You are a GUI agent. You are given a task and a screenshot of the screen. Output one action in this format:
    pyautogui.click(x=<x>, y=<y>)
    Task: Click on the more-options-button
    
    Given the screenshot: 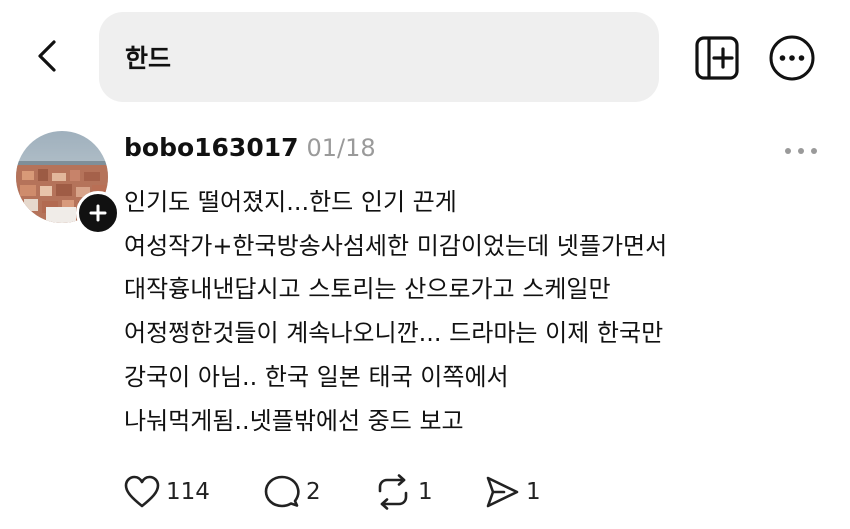 What is the action you would take?
    pyautogui.click(x=792, y=58)
    